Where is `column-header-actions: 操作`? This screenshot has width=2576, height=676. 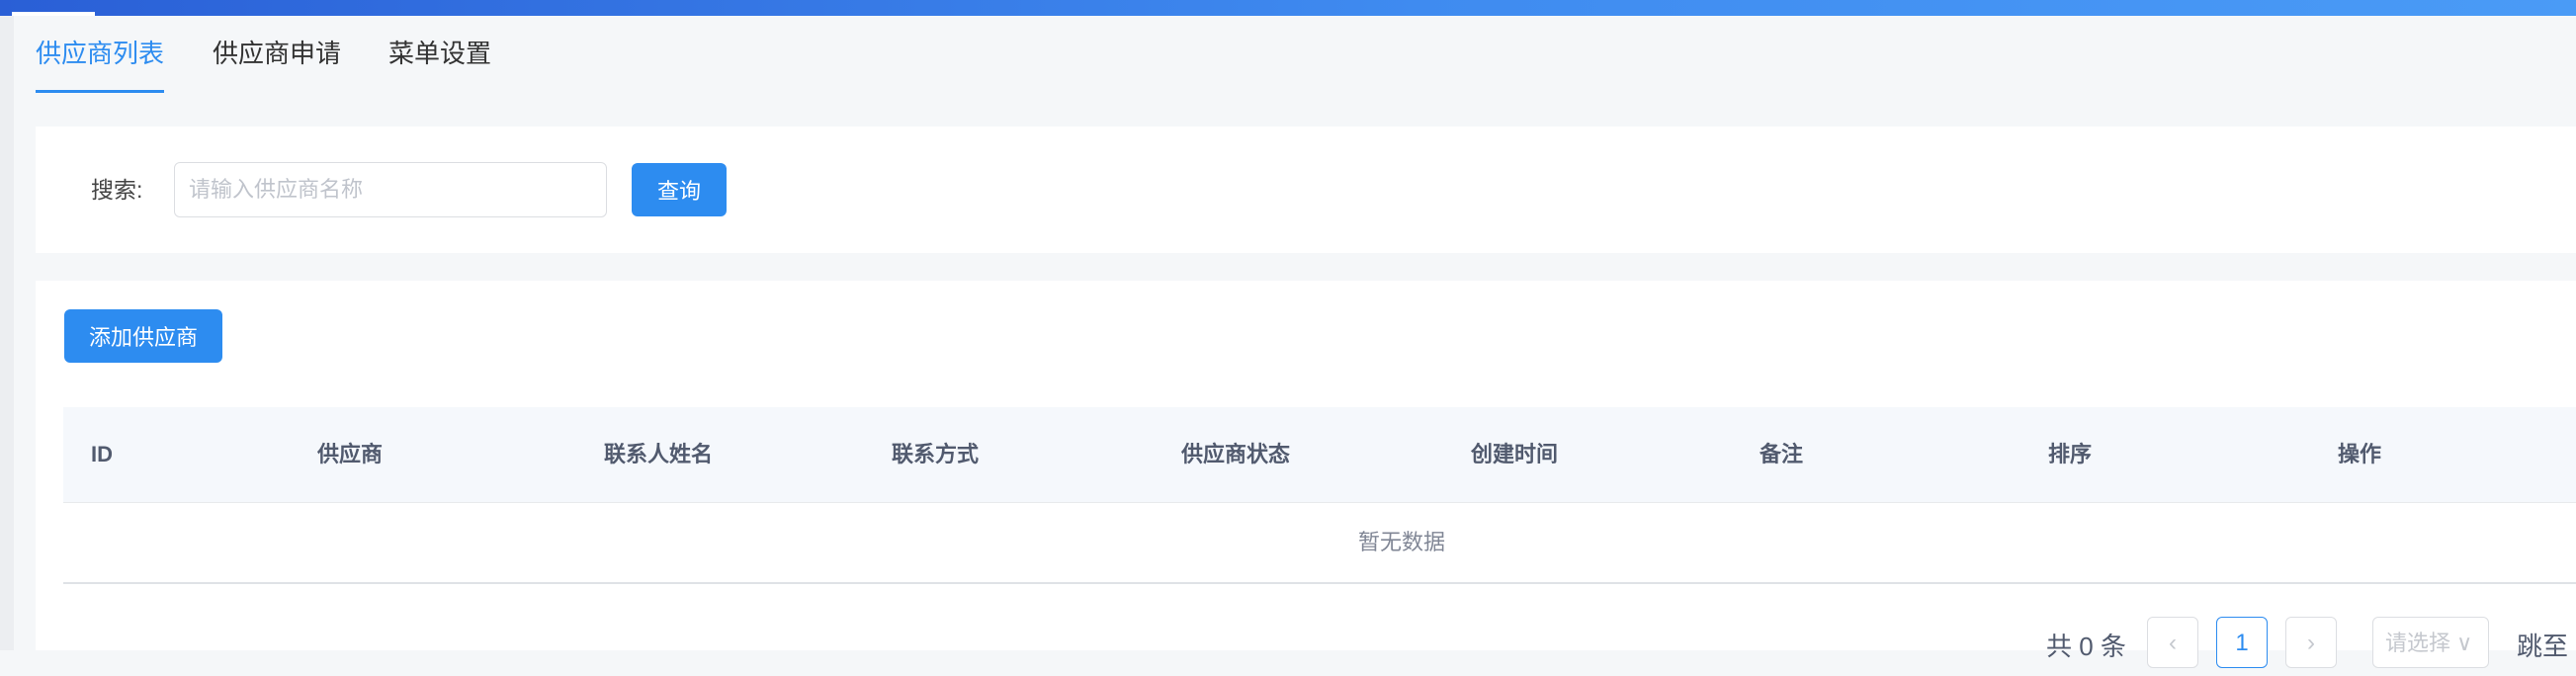 column-header-actions: 操作 is located at coordinates (2360, 454).